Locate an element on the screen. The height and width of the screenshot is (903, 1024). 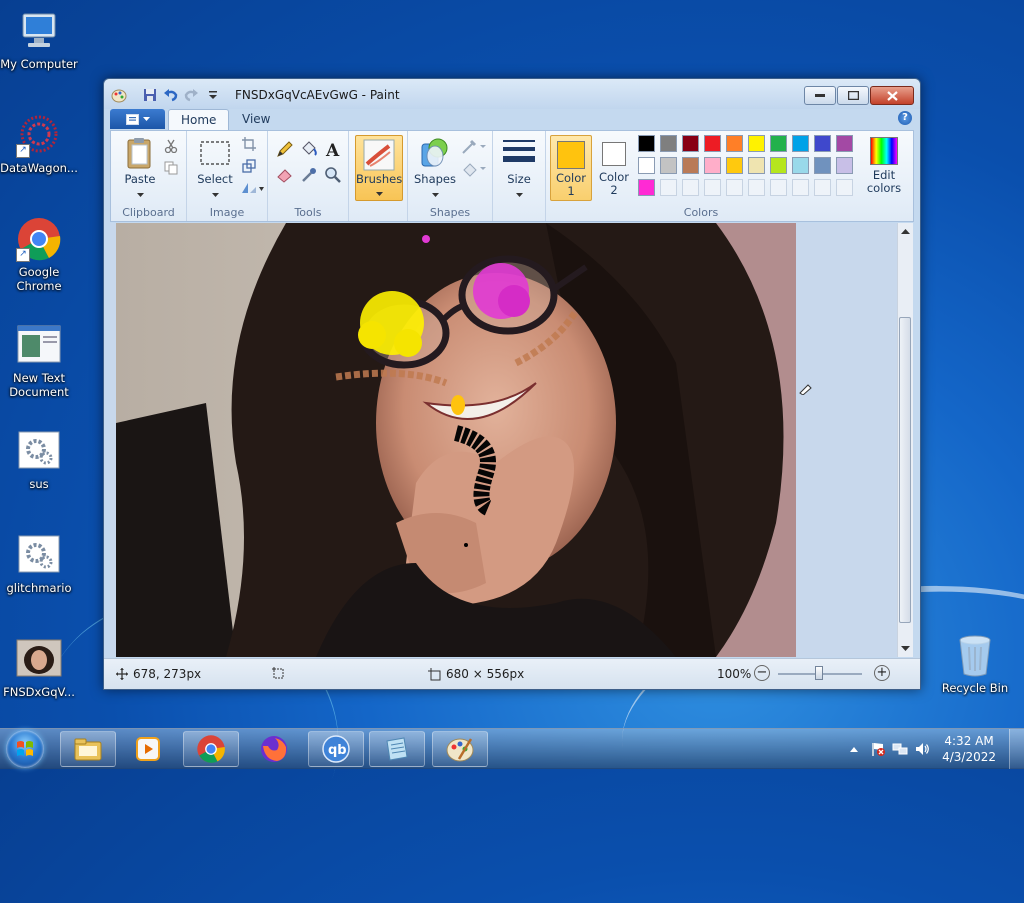
fill-icon is located at coordinates (474, 169).